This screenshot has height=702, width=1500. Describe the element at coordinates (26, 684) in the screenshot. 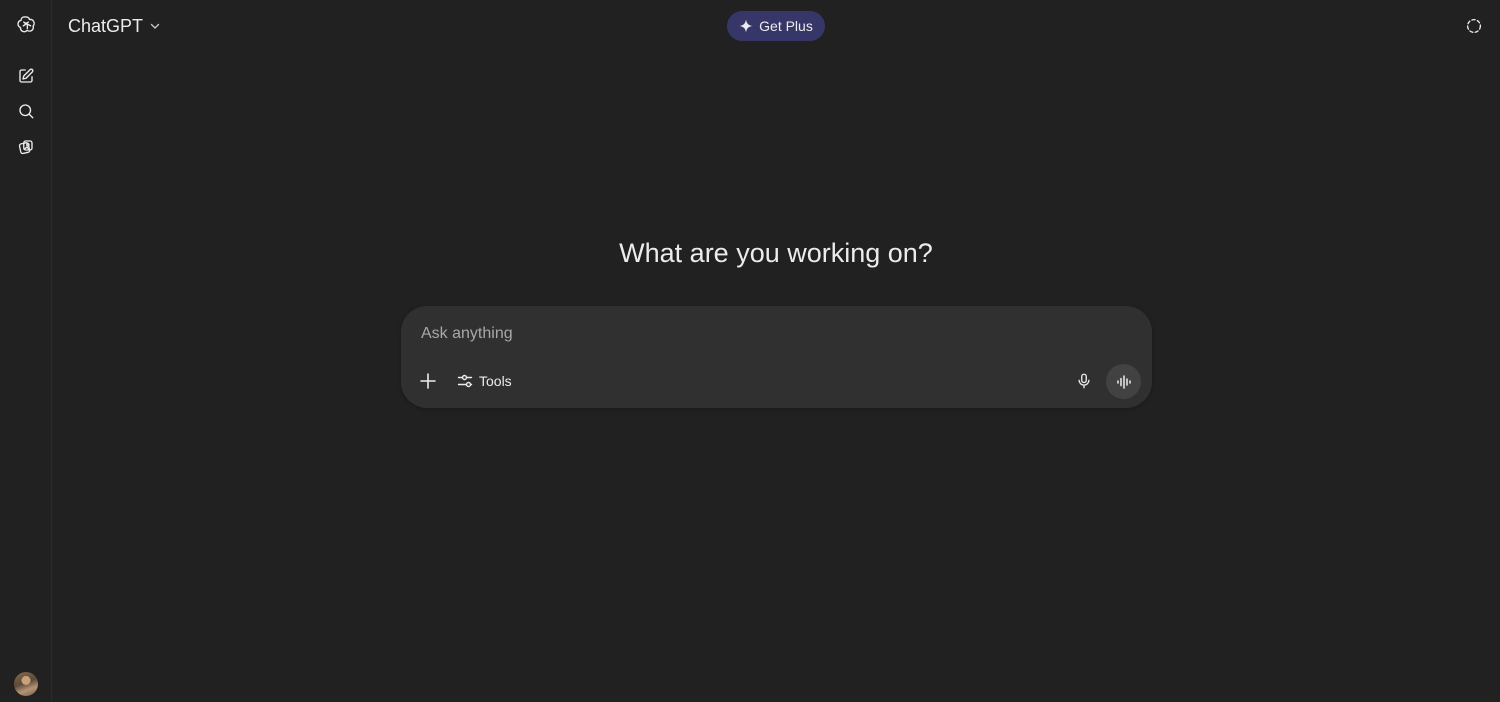

I see `avatar` at that location.